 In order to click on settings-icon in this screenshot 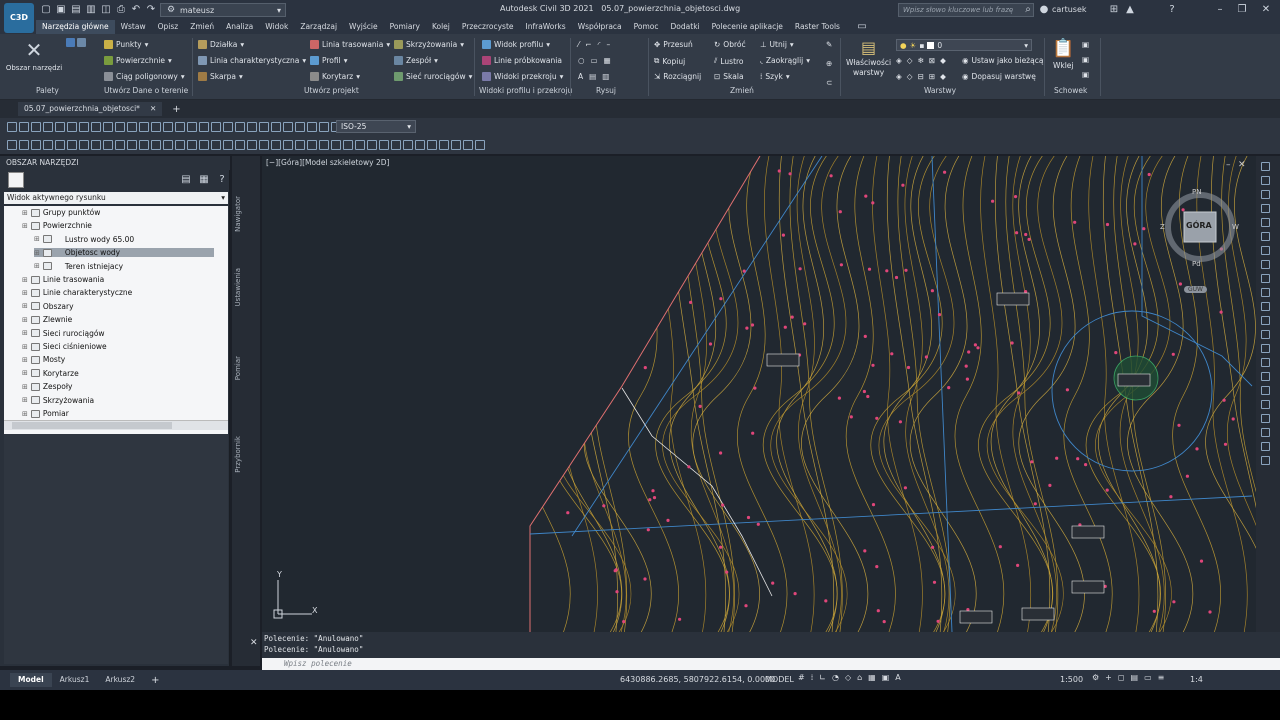, I will do `click(81, 42)`.